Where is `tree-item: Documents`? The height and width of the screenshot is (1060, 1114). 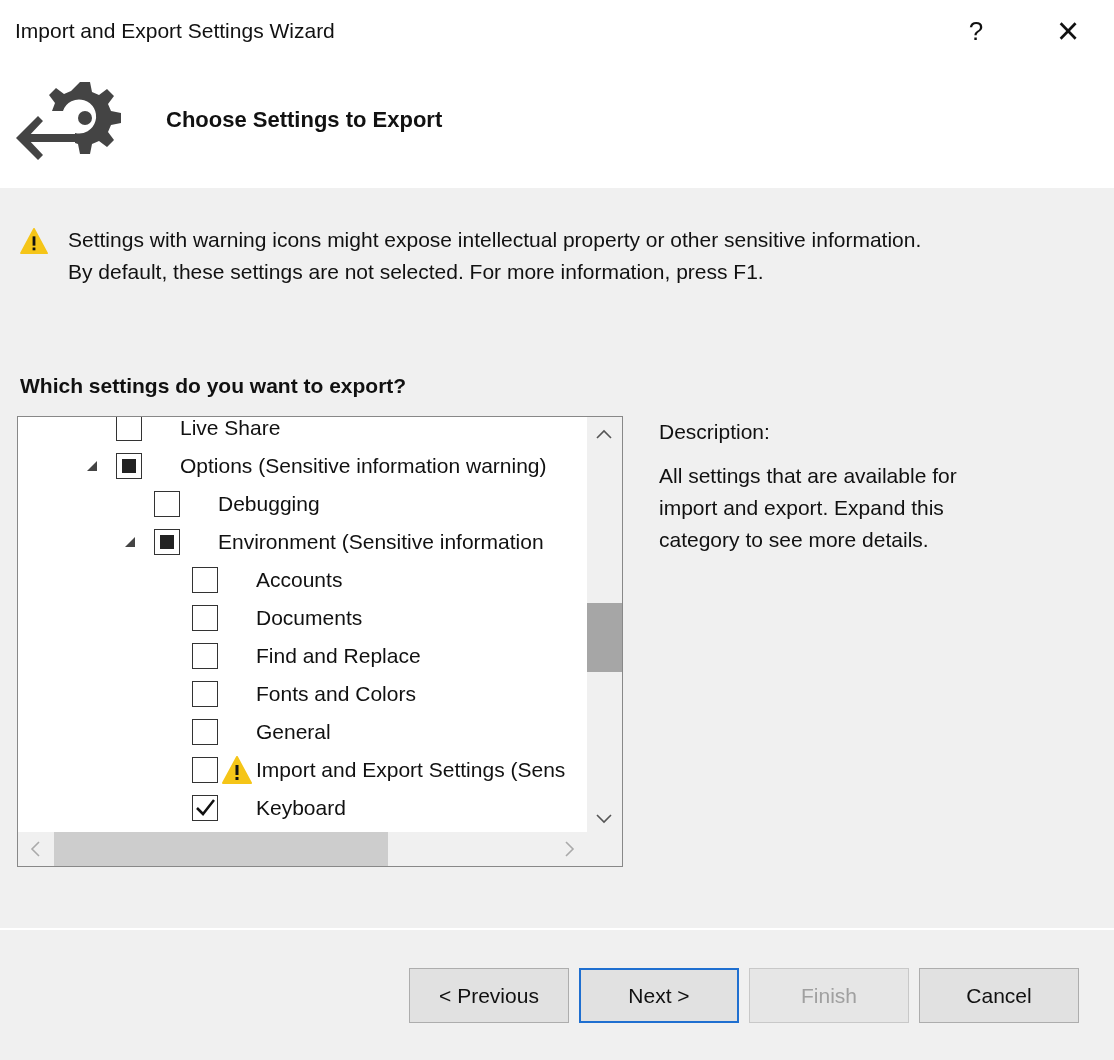
tree-item: Documents is located at coordinates (309, 618).